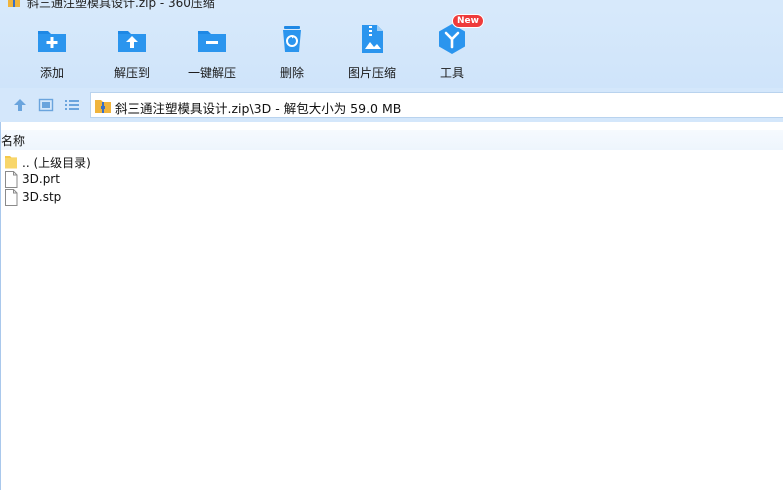  What do you see at coordinates (14, 3) in the screenshot?
I see `app-zip-icon` at bounding box center [14, 3].